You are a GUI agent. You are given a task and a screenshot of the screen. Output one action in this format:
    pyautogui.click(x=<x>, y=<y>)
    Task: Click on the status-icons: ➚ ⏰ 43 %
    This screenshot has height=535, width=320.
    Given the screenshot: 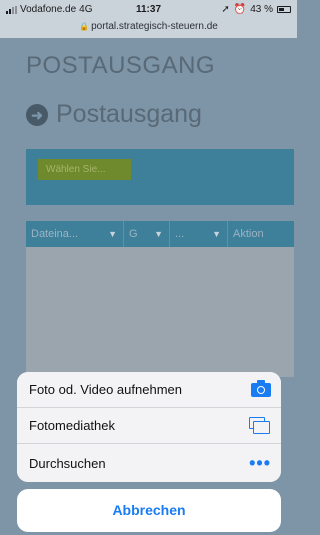 What is the action you would take?
    pyautogui.click(x=256, y=9)
    